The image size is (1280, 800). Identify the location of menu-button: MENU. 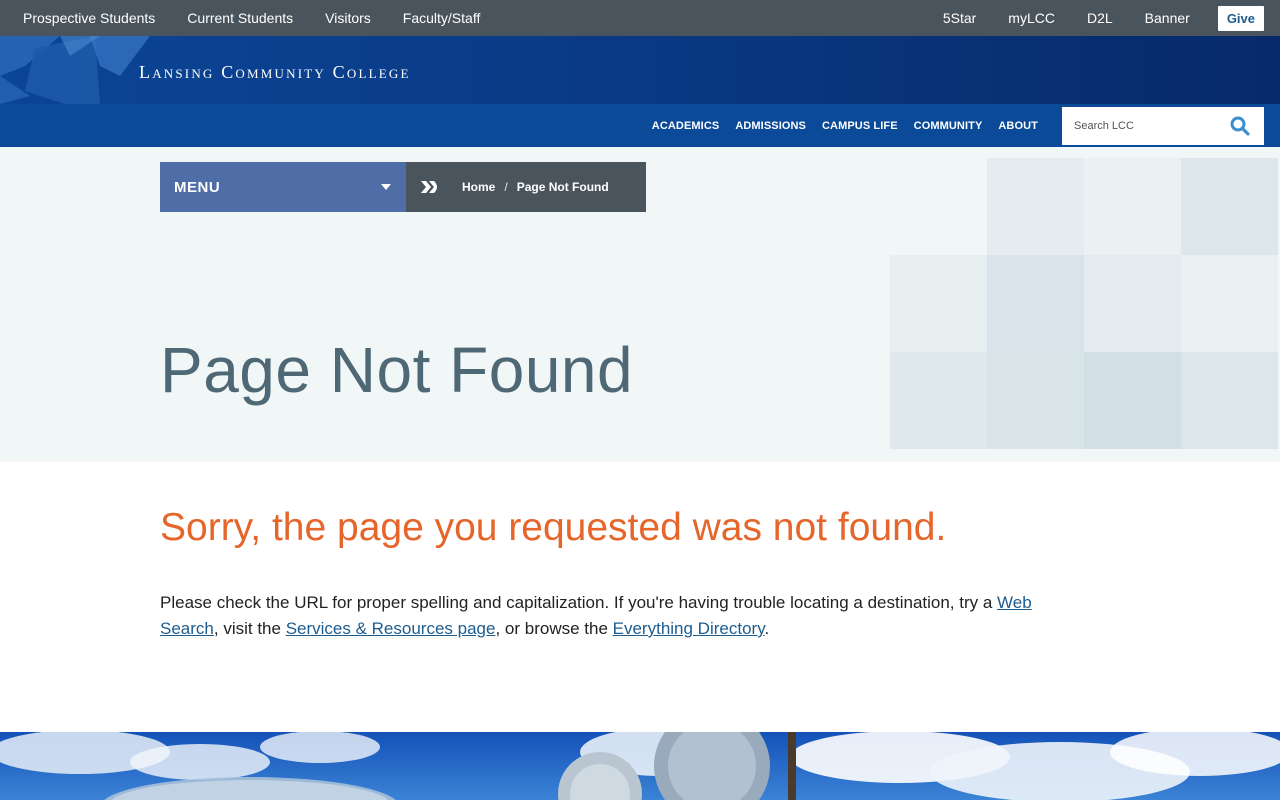
(283, 187).